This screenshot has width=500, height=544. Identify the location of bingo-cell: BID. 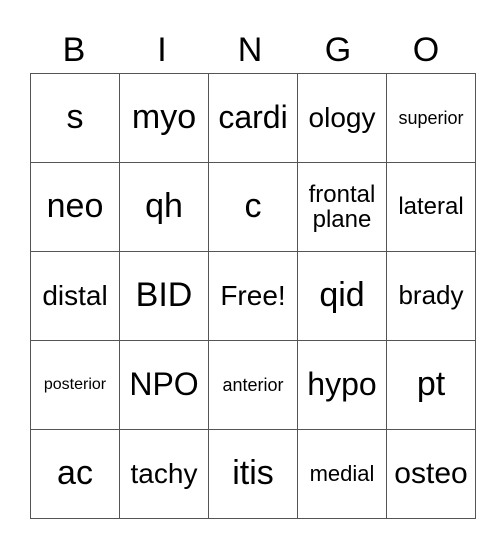
(164, 296).